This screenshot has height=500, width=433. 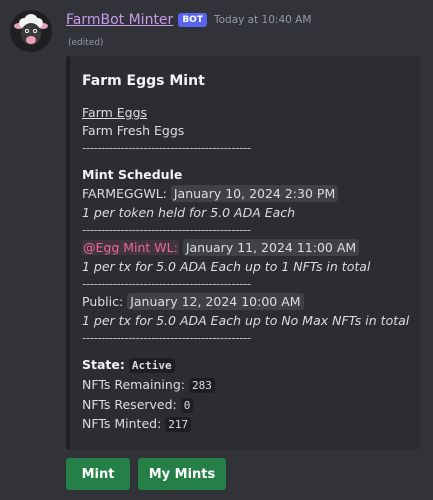 What do you see at coordinates (201, 385) in the screenshot?
I see `remaining-value: 283` at bounding box center [201, 385].